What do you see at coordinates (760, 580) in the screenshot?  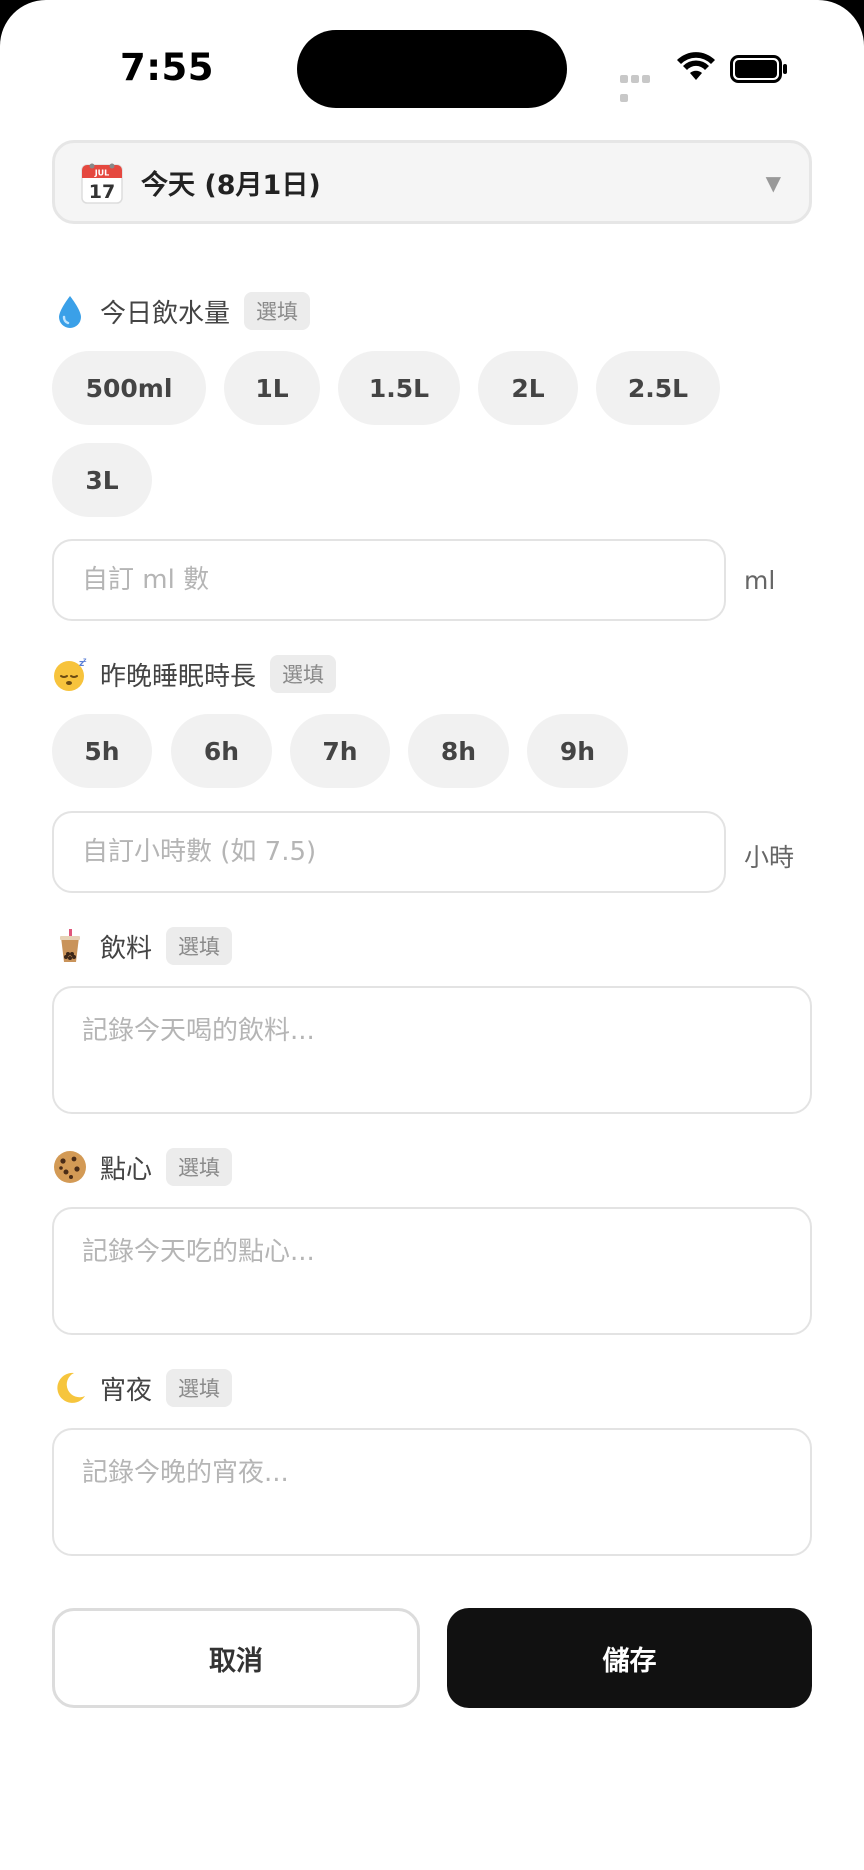 I see `water-unit-label: ml` at bounding box center [760, 580].